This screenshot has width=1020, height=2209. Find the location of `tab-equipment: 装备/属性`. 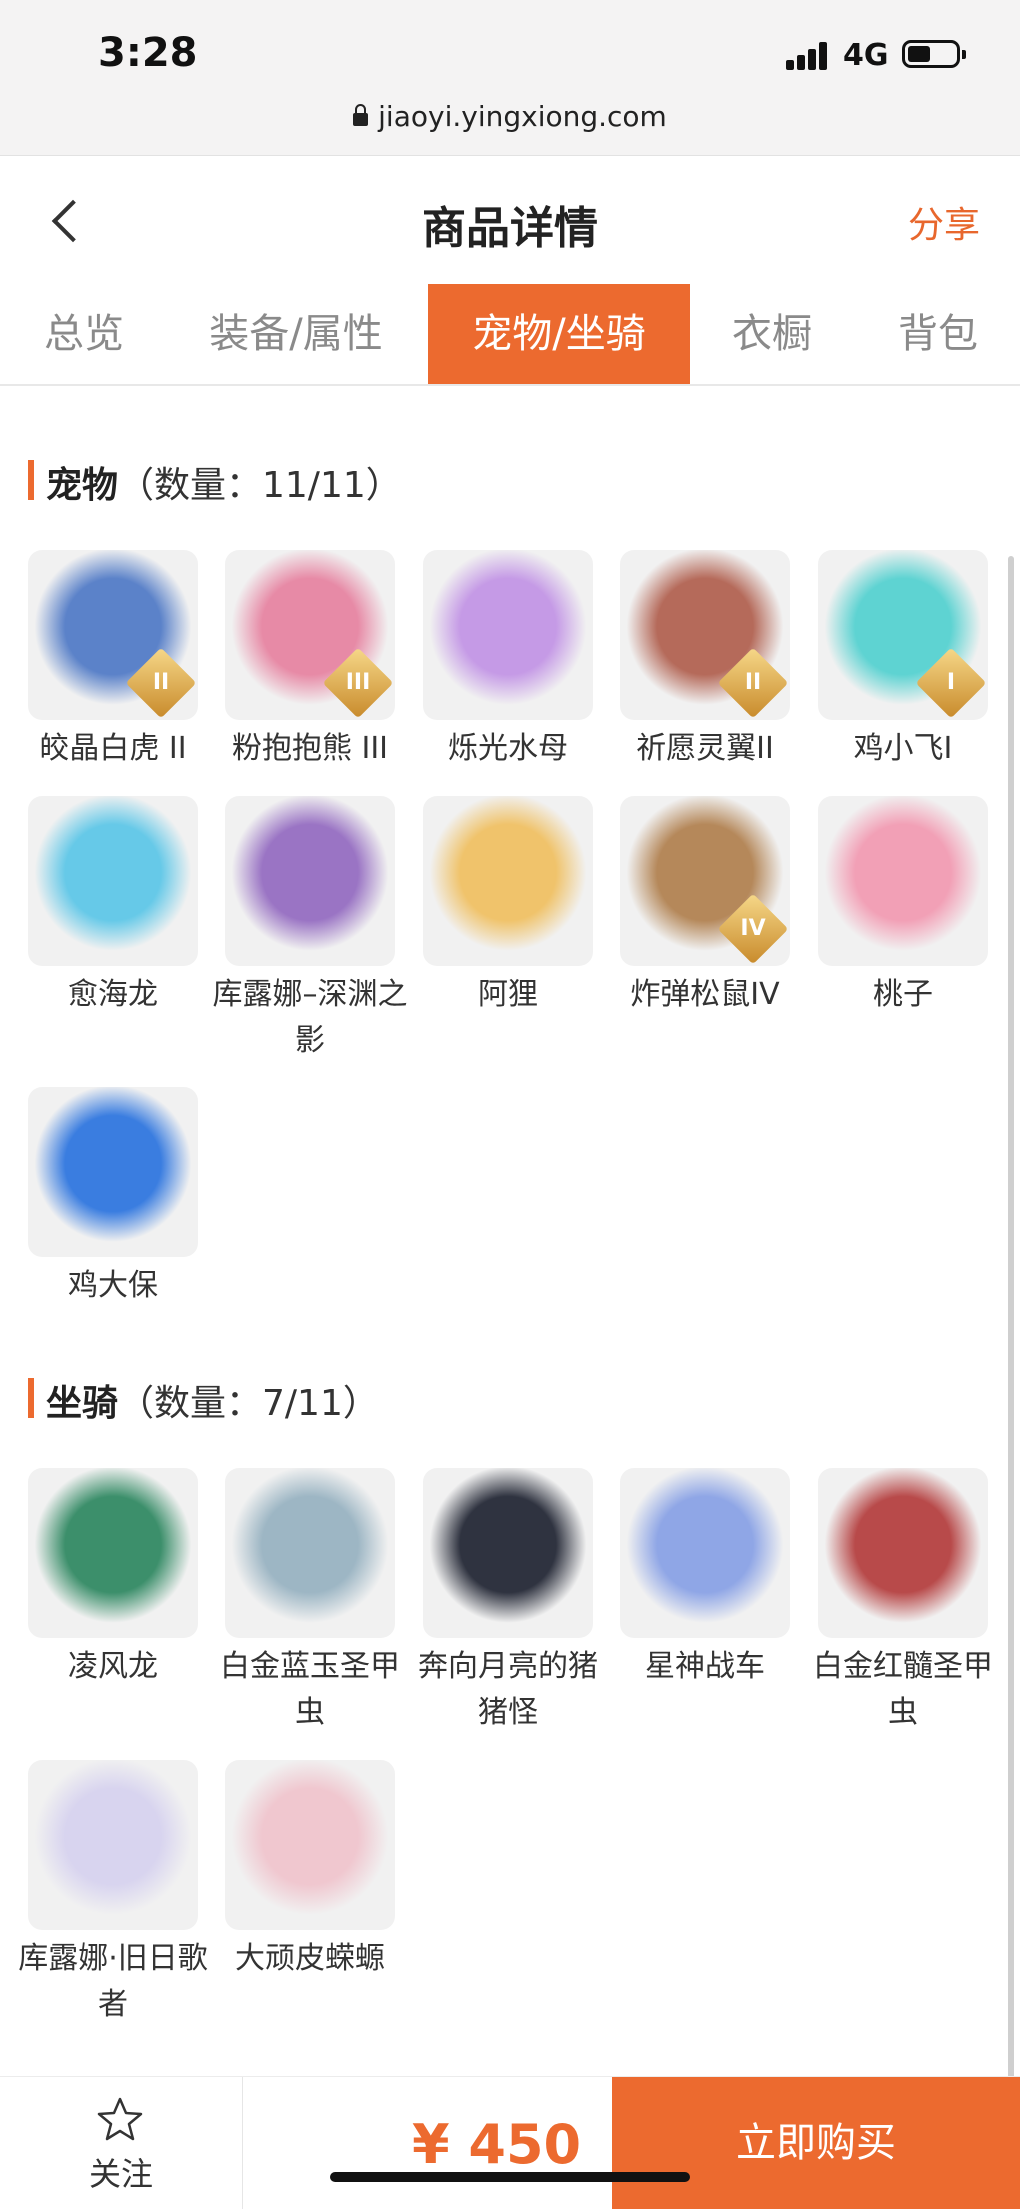

tab-equipment: 装备/属性 is located at coordinates (296, 334).